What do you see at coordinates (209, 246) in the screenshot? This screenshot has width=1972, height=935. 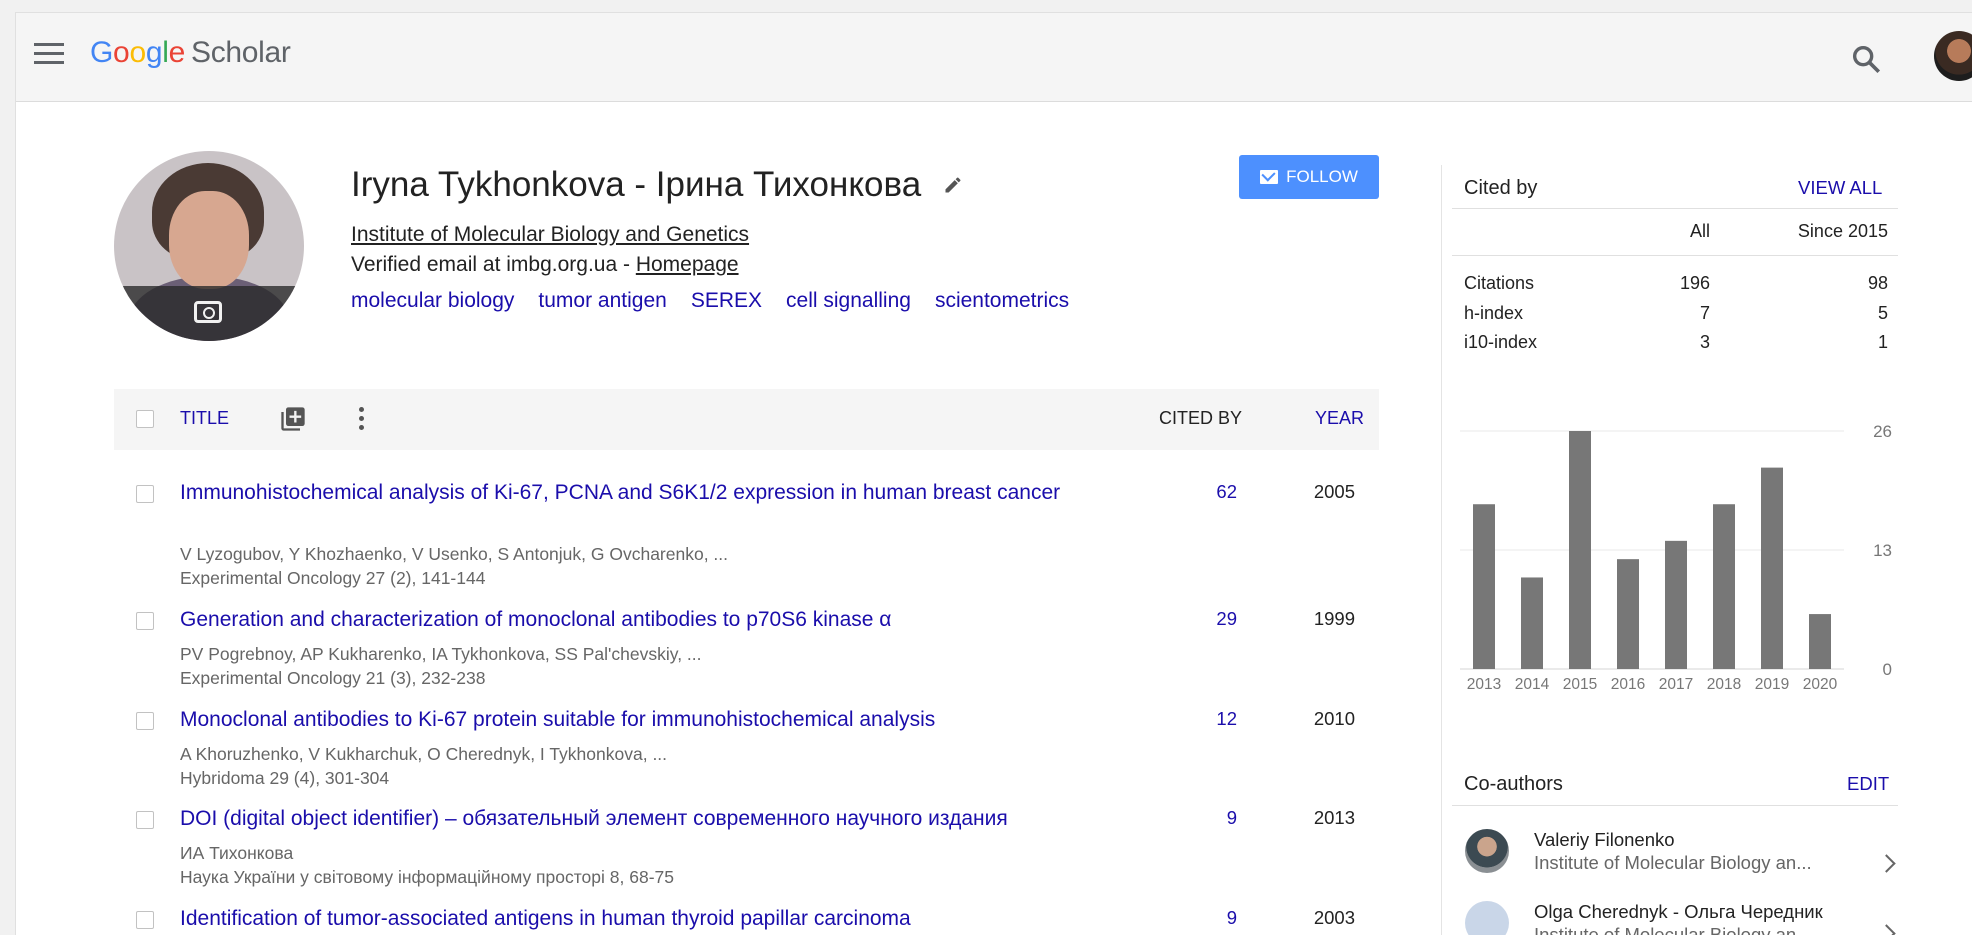 I see `profile-photo` at bounding box center [209, 246].